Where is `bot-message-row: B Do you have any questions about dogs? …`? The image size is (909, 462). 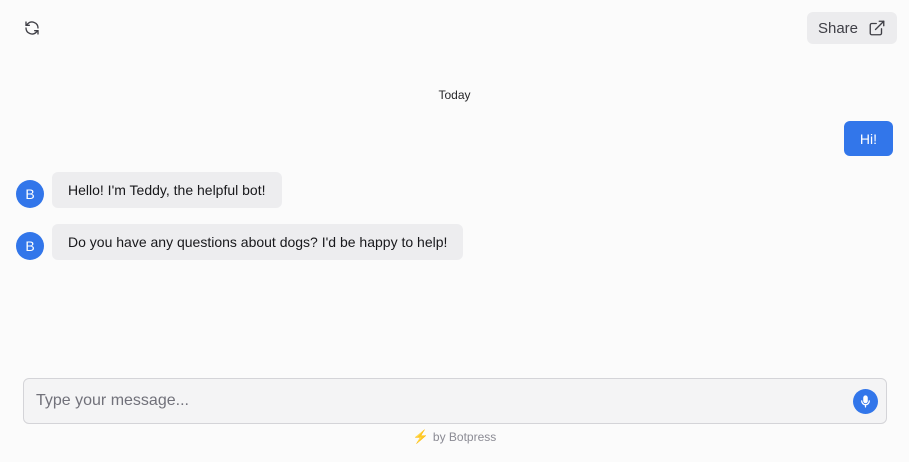
bot-message-row: B Do you have any questions about dogs? … is located at coordinates (240, 242).